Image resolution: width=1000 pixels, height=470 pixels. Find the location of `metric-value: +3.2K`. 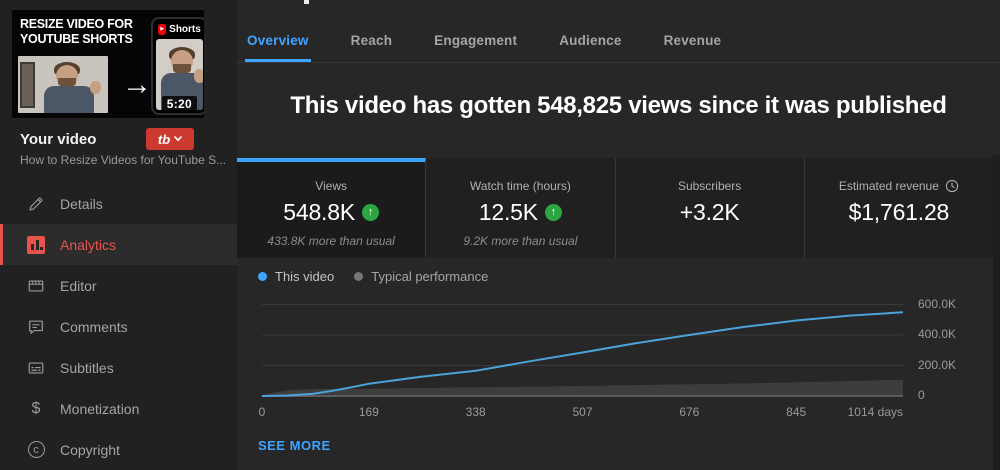

metric-value: +3.2K is located at coordinates (709, 212).